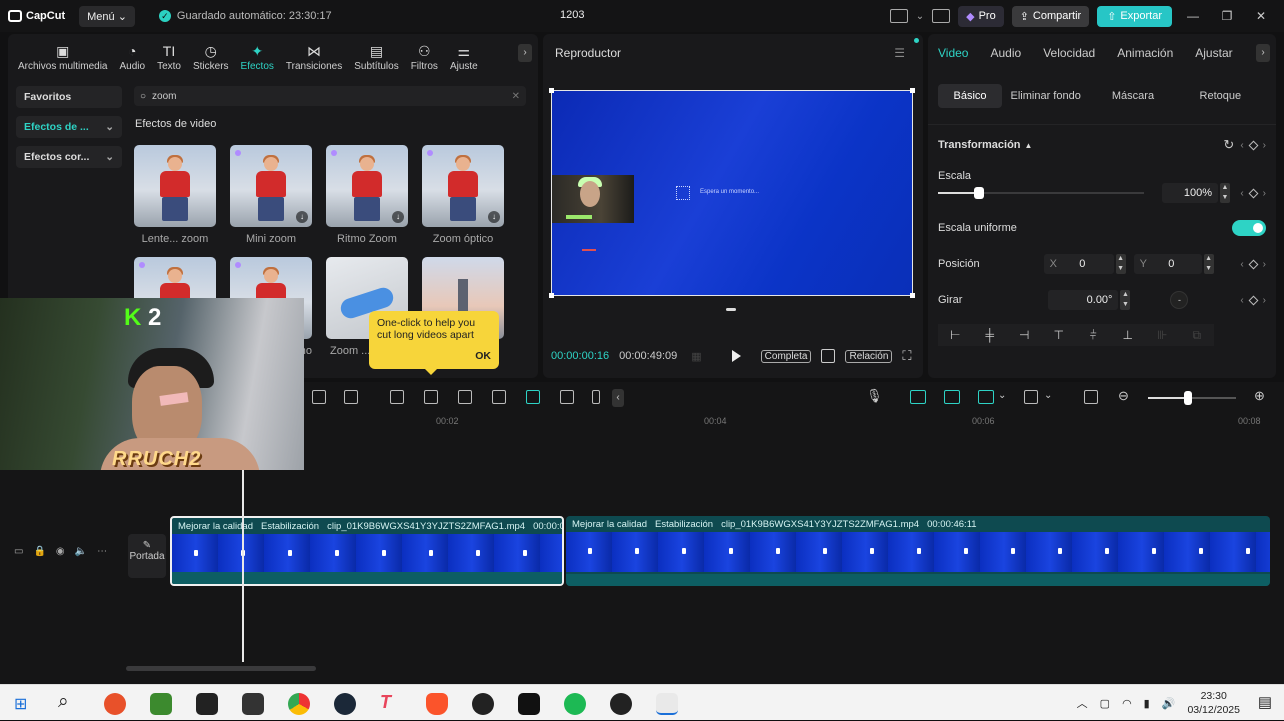 The image size is (1284, 721). Describe the element at coordinates (63, 702) in the screenshot. I see `search-icon: ⌕` at that location.